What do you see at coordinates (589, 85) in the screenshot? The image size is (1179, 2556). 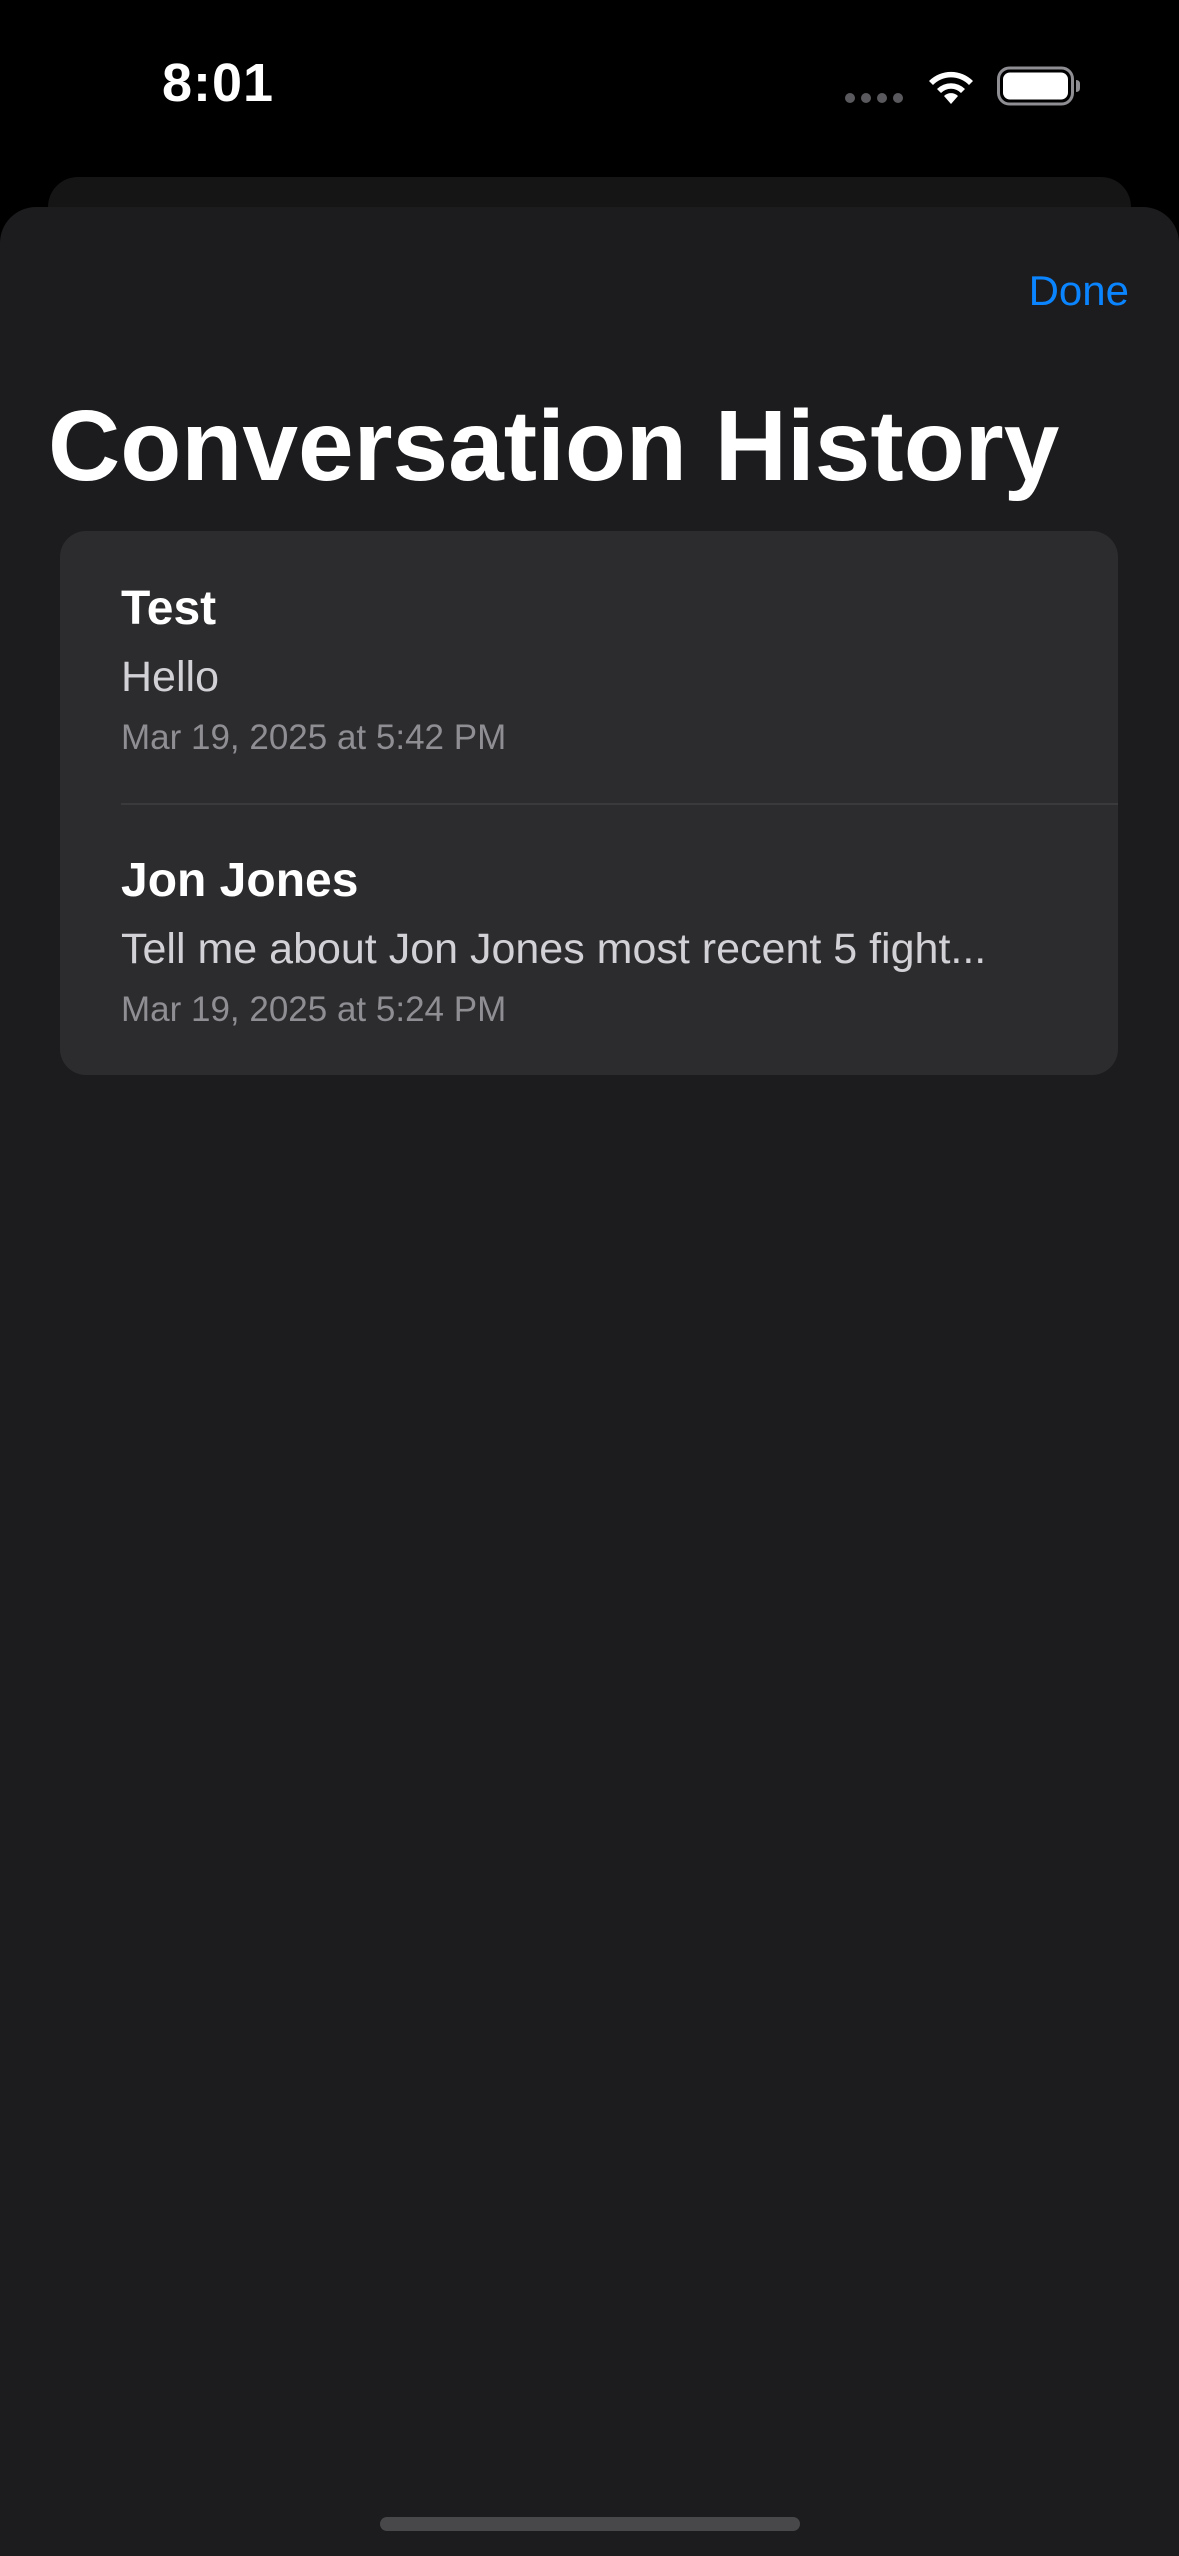 I see `status-bar: 8:01` at bounding box center [589, 85].